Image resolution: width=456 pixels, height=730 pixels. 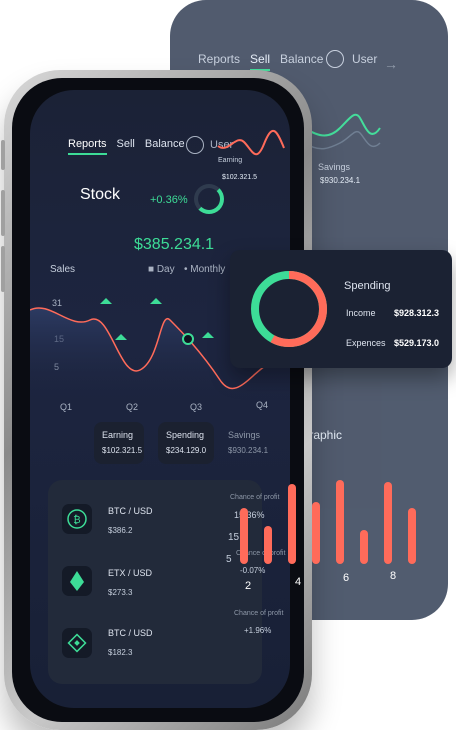 I want to click on bitcoin-icon: ₿, so click(x=77, y=519).